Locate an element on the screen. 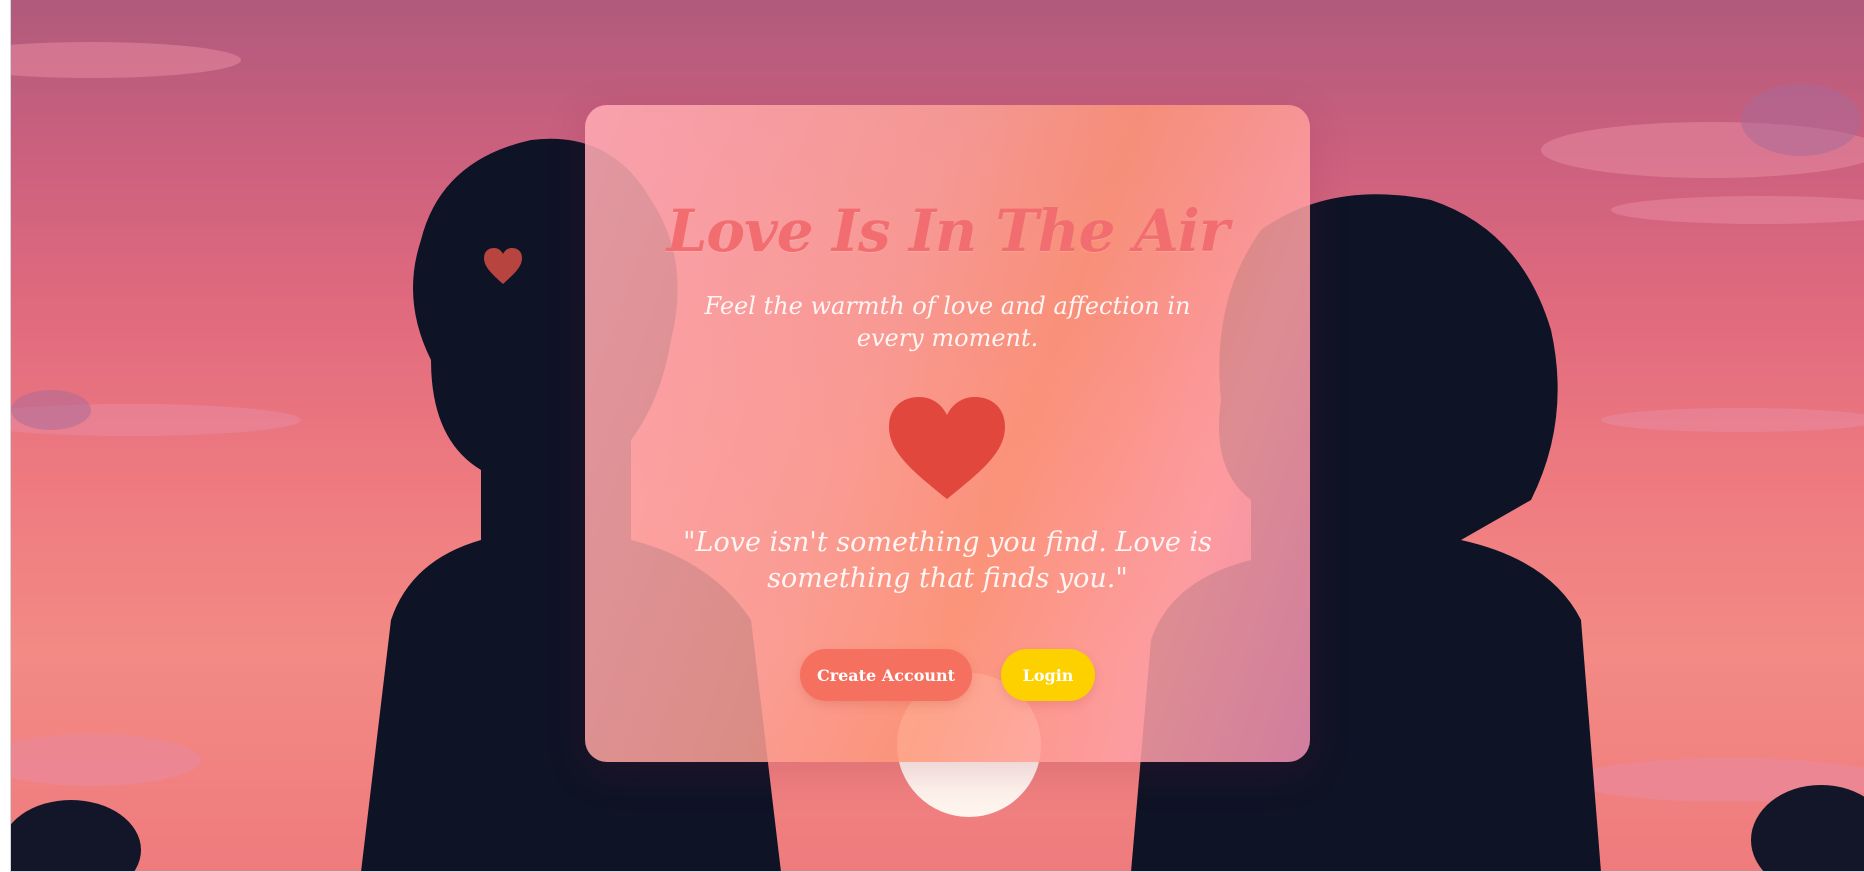  floating-heart-icon is located at coordinates (503, 266).